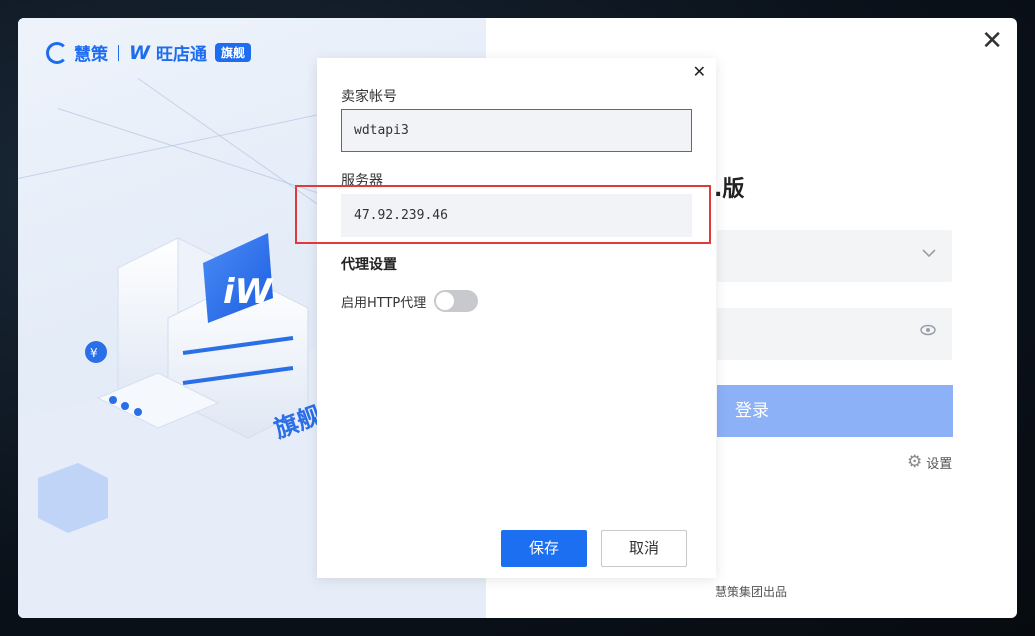 This screenshot has height=636, width=1035. I want to click on window-close-button: ✕, so click(992, 41).